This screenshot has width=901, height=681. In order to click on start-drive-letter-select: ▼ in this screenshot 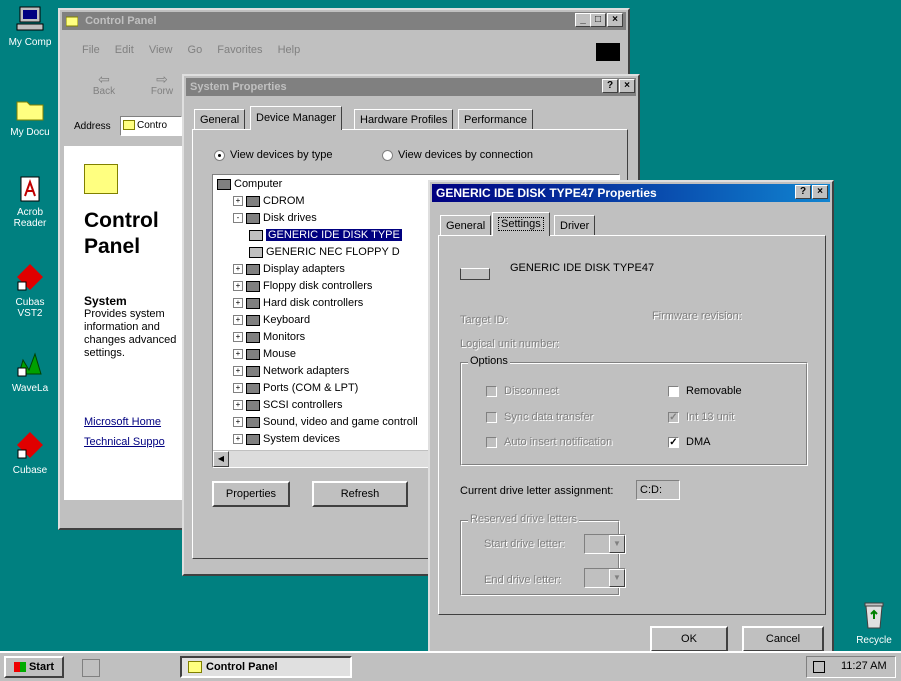, I will do `click(605, 544)`.